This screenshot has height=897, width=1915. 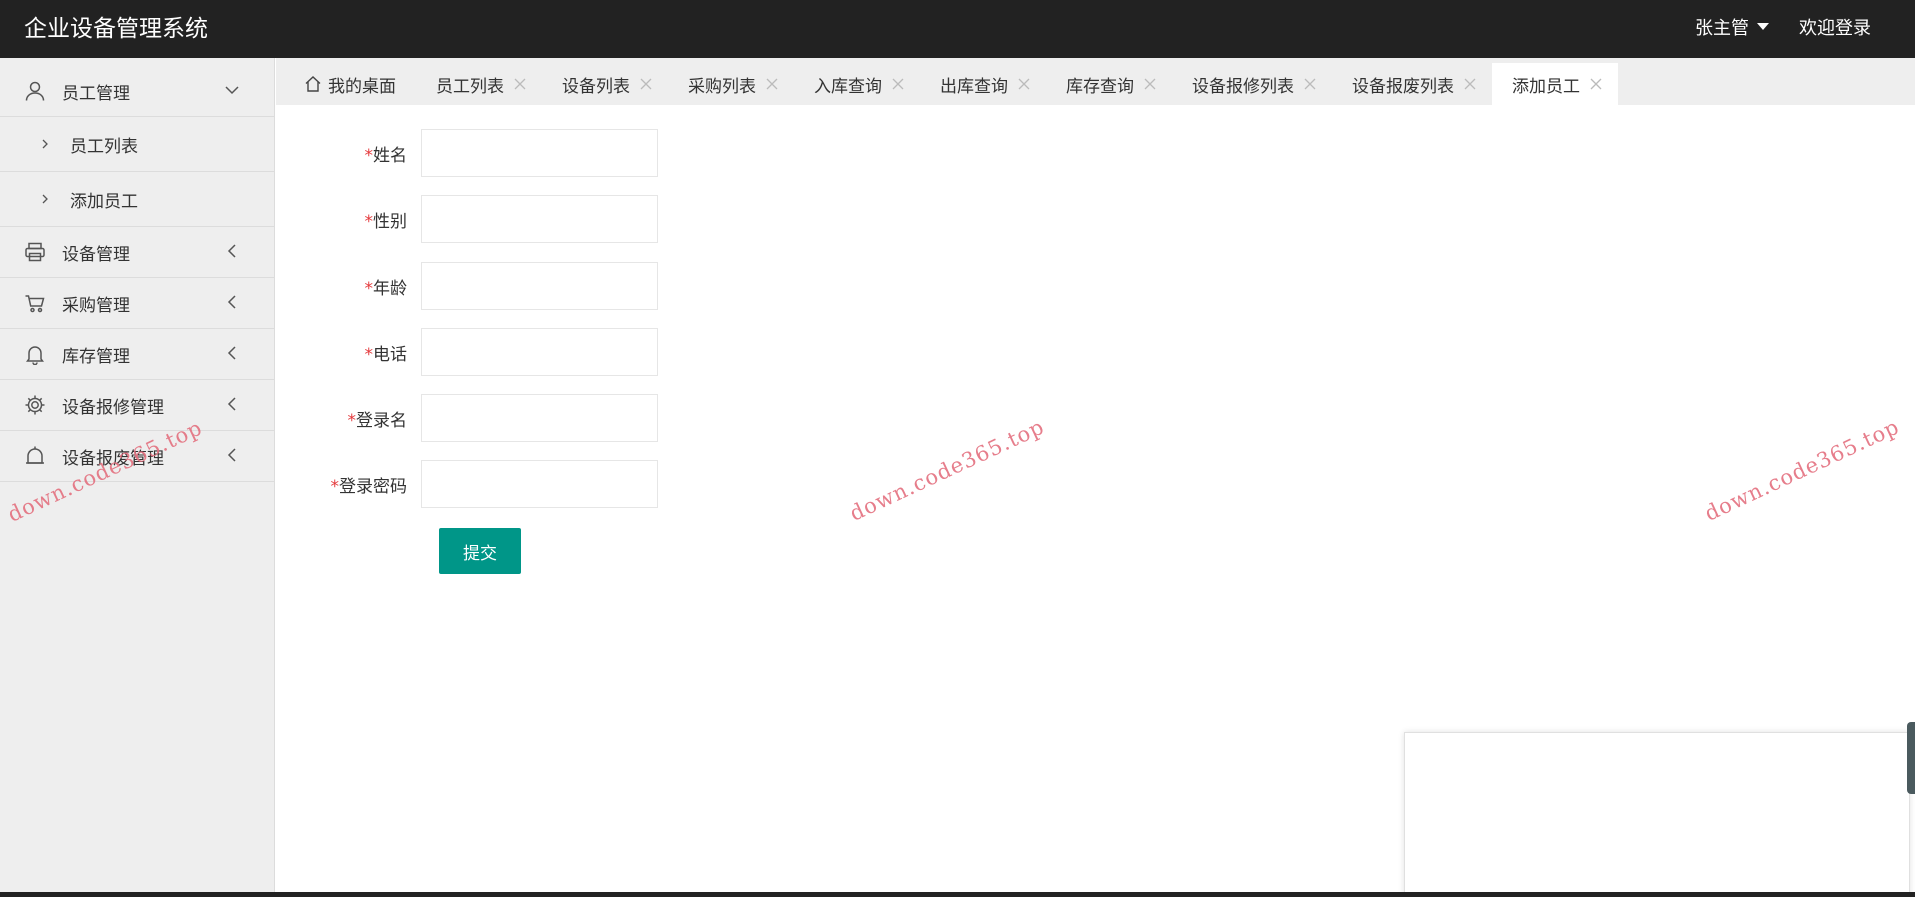 What do you see at coordinates (35, 303) in the screenshot?
I see `cart-icon` at bounding box center [35, 303].